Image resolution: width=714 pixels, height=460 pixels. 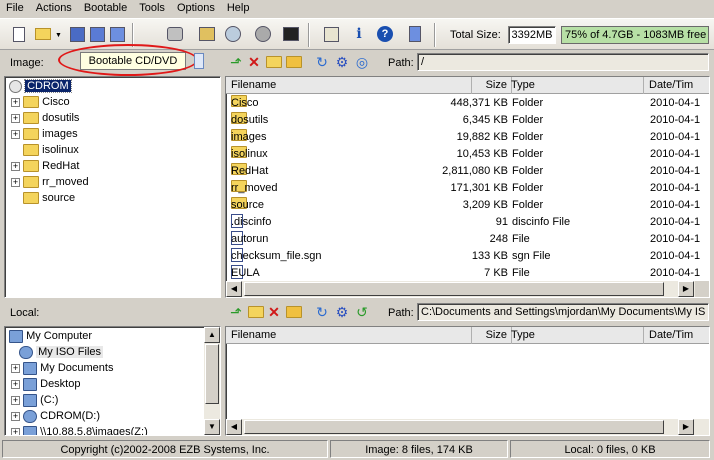 What do you see at coordinates (263, 34) in the screenshot?
I see `compress-button` at bounding box center [263, 34].